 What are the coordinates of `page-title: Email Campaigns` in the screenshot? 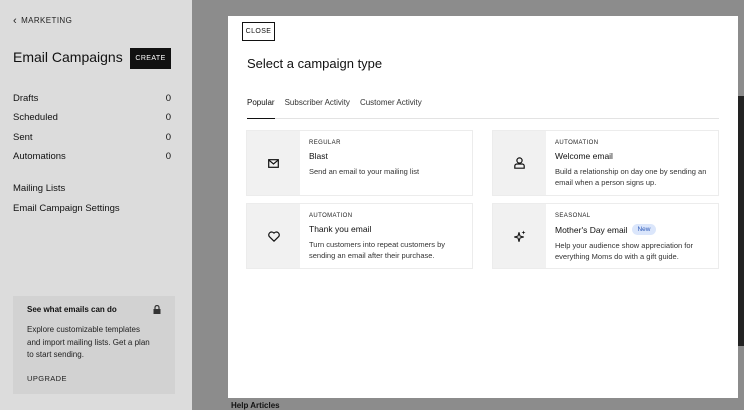 It's located at (68, 57).